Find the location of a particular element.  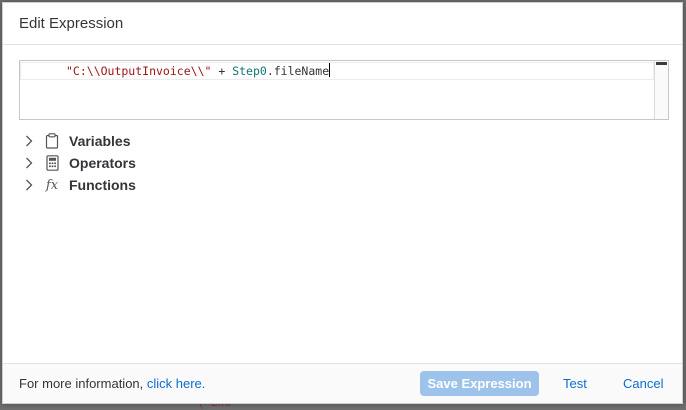

info-text: For more information, click here. is located at coordinates (112, 383).